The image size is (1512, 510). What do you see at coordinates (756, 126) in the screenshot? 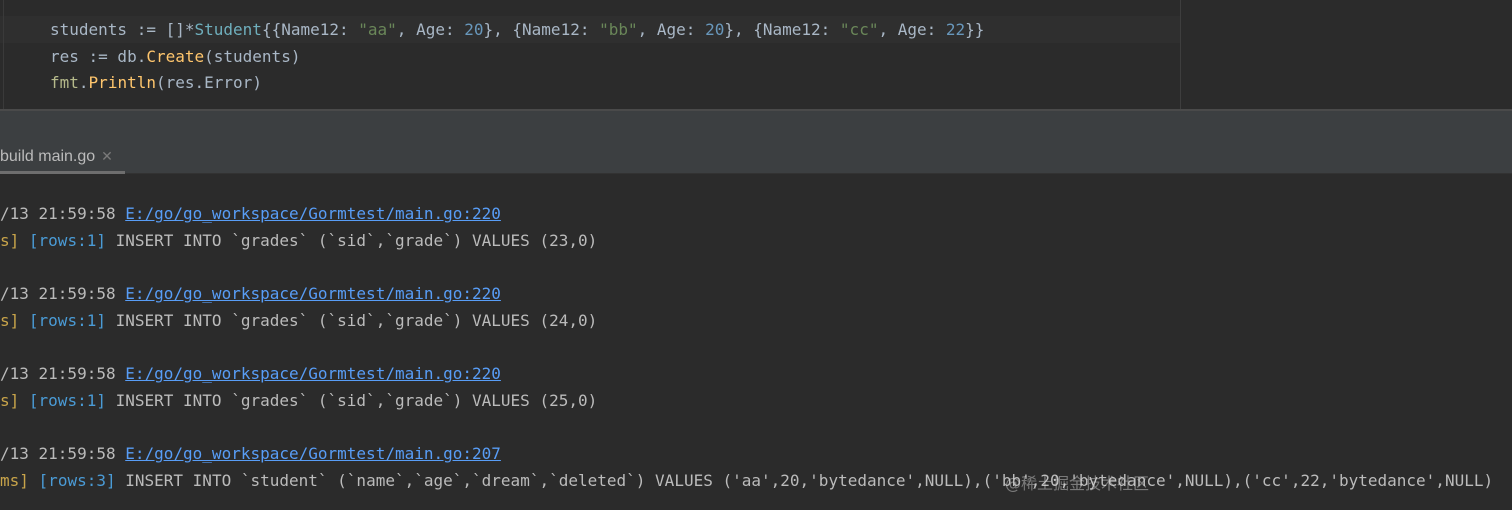
I see `tool-window-header` at bounding box center [756, 126].